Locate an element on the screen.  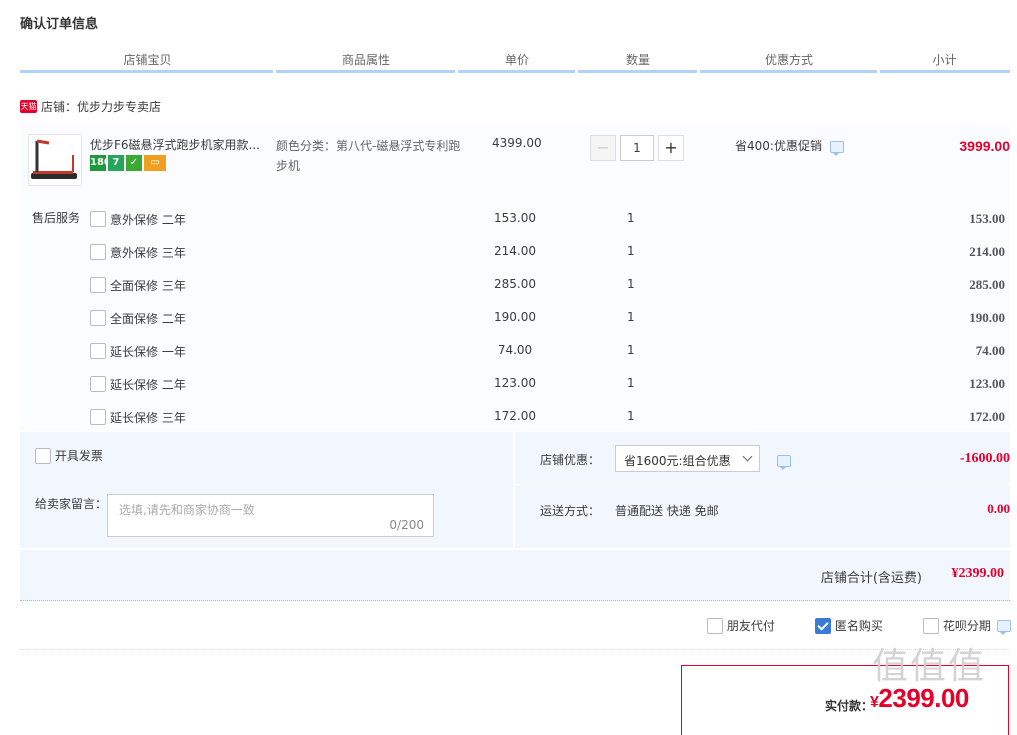
service-price: 214.00 is located at coordinates (515, 251).